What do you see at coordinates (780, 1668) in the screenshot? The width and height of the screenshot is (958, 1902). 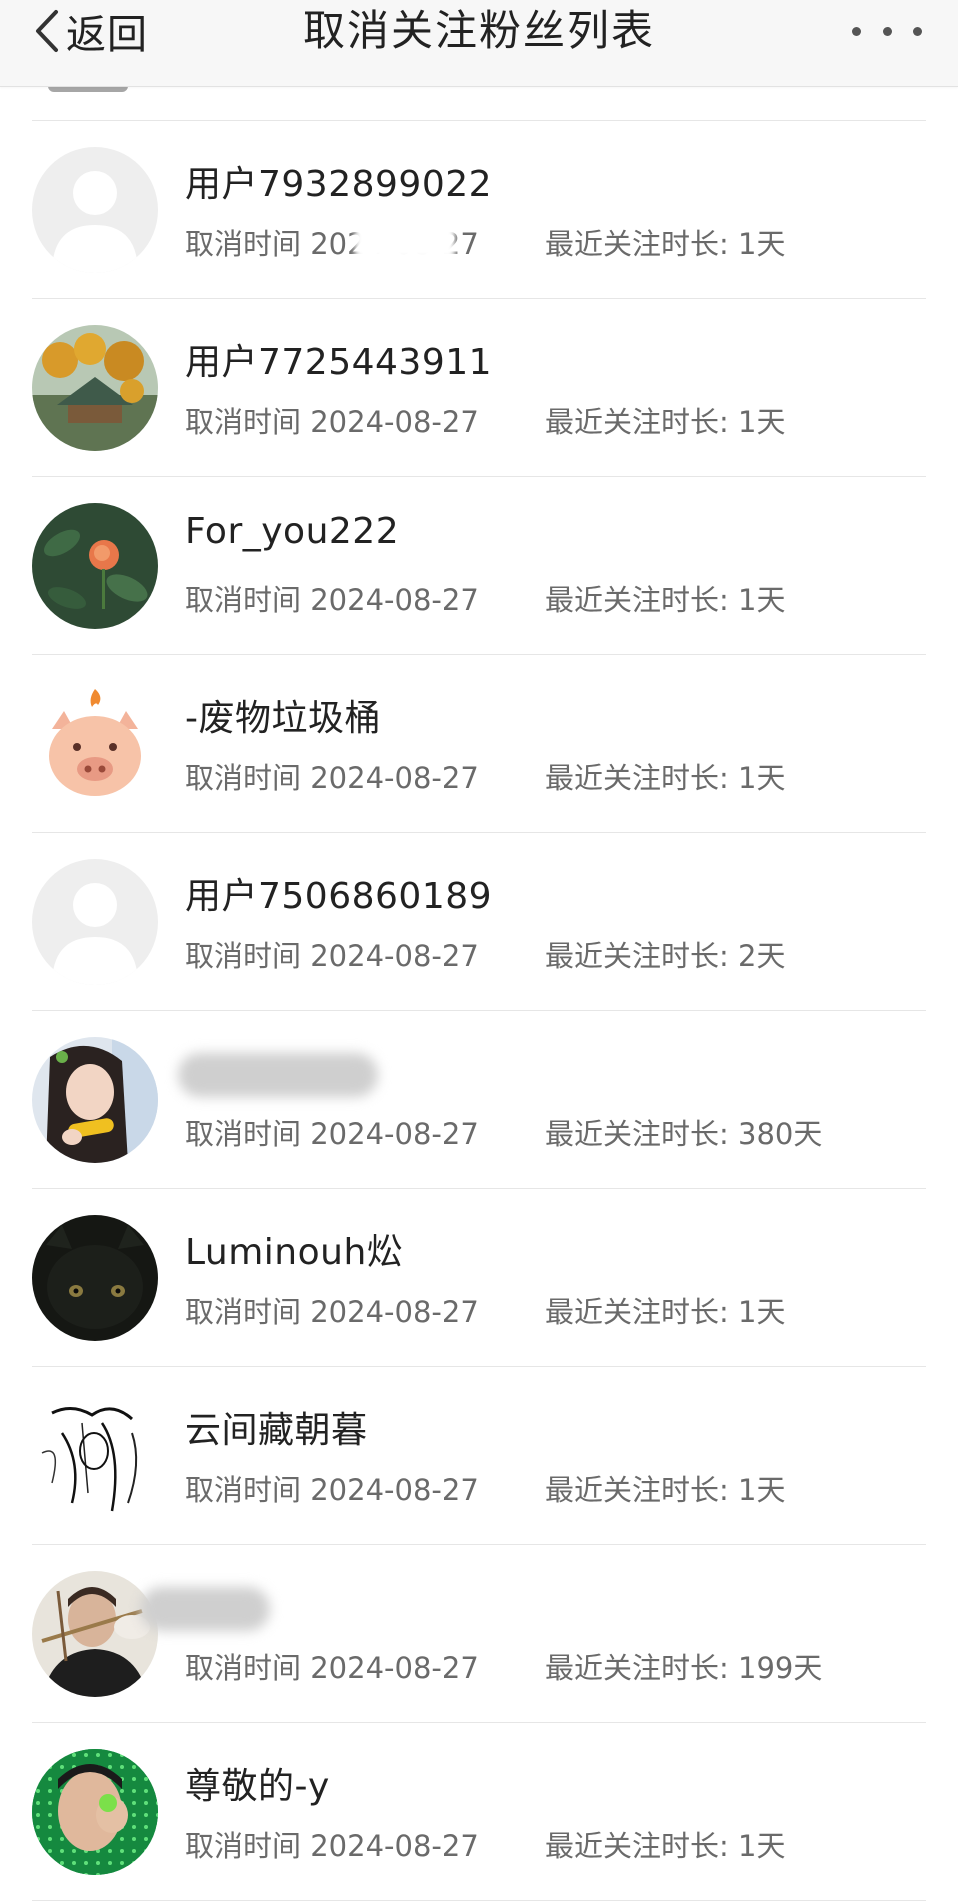 I see `duration-value: 199天` at bounding box center [780, 1668].